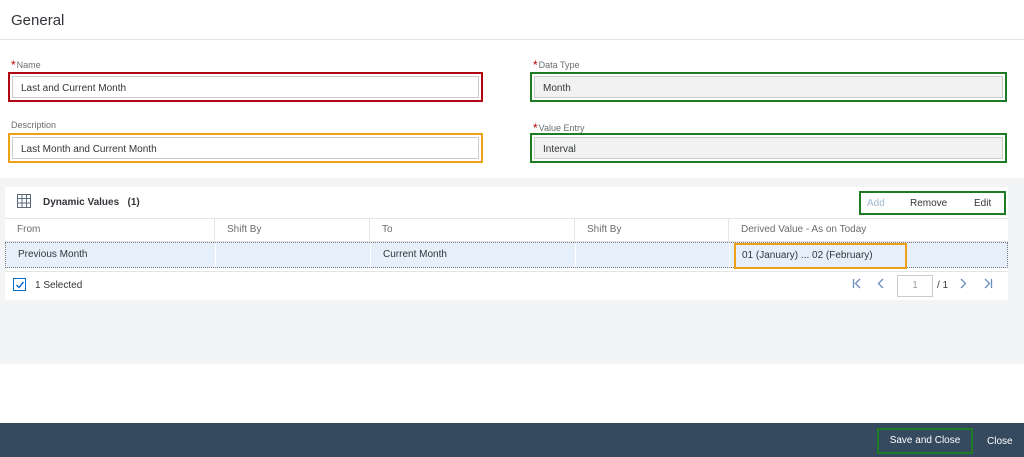 Image resolution: width=1024 pixels, height=457 pixels. What do you see at coordinates (928, 203) in the screenshot?
I see `remove-button: Remove` at bounding box center [928, 203].